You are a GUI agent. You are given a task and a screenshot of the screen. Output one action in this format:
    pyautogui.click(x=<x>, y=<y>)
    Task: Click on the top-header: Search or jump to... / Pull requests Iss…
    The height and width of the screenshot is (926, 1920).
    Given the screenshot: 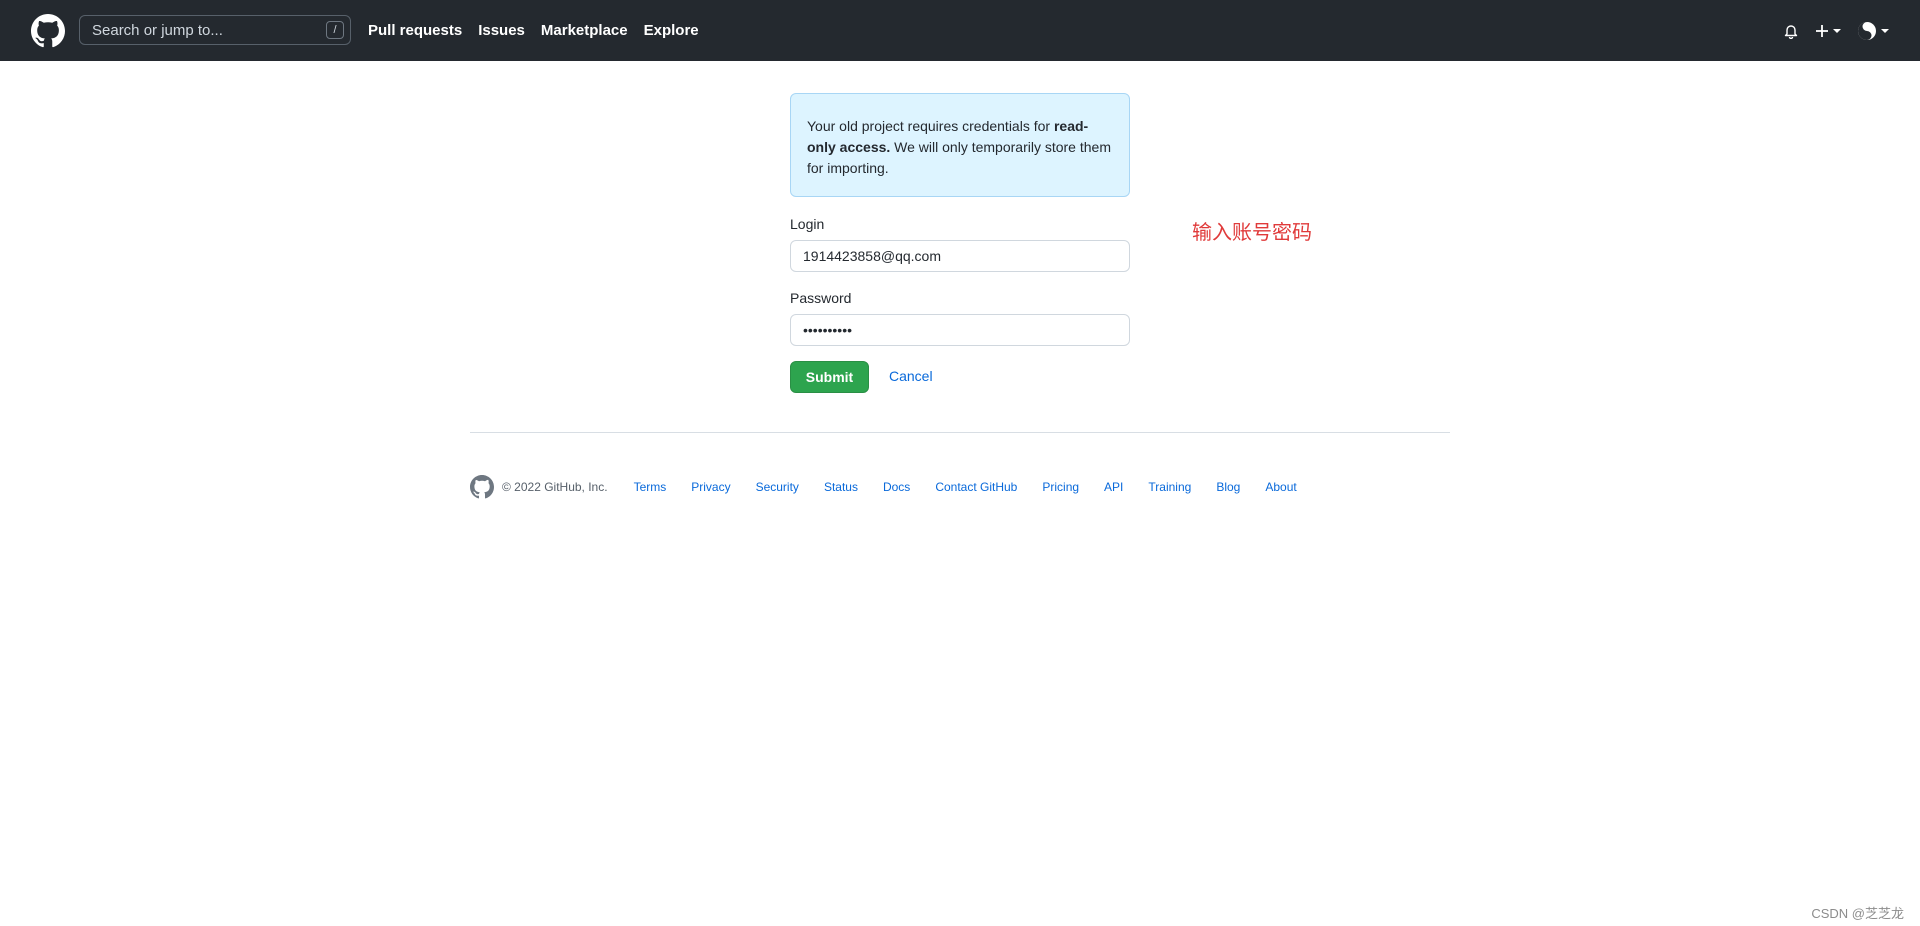 What is the action you would take?
    pyautogui.click(x=960, y=30)
    